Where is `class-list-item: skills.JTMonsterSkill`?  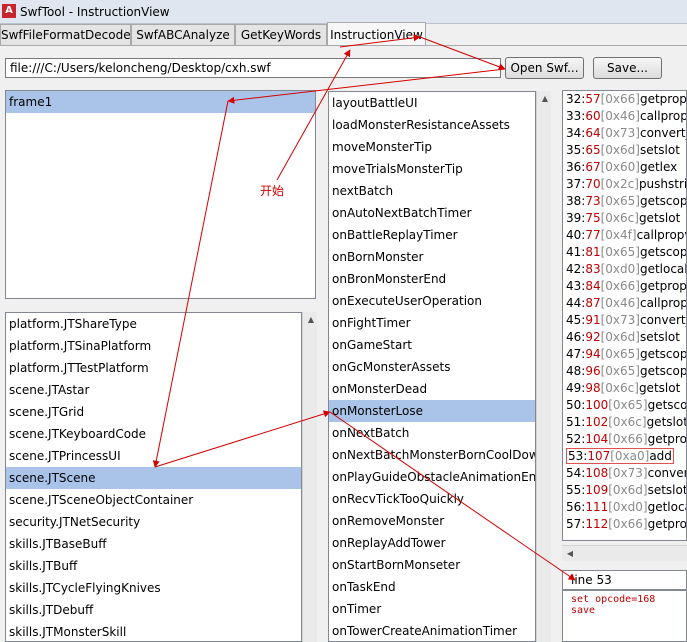 class-list-item: skills.JTMonsterSkill is located at coordinates (153, 631).